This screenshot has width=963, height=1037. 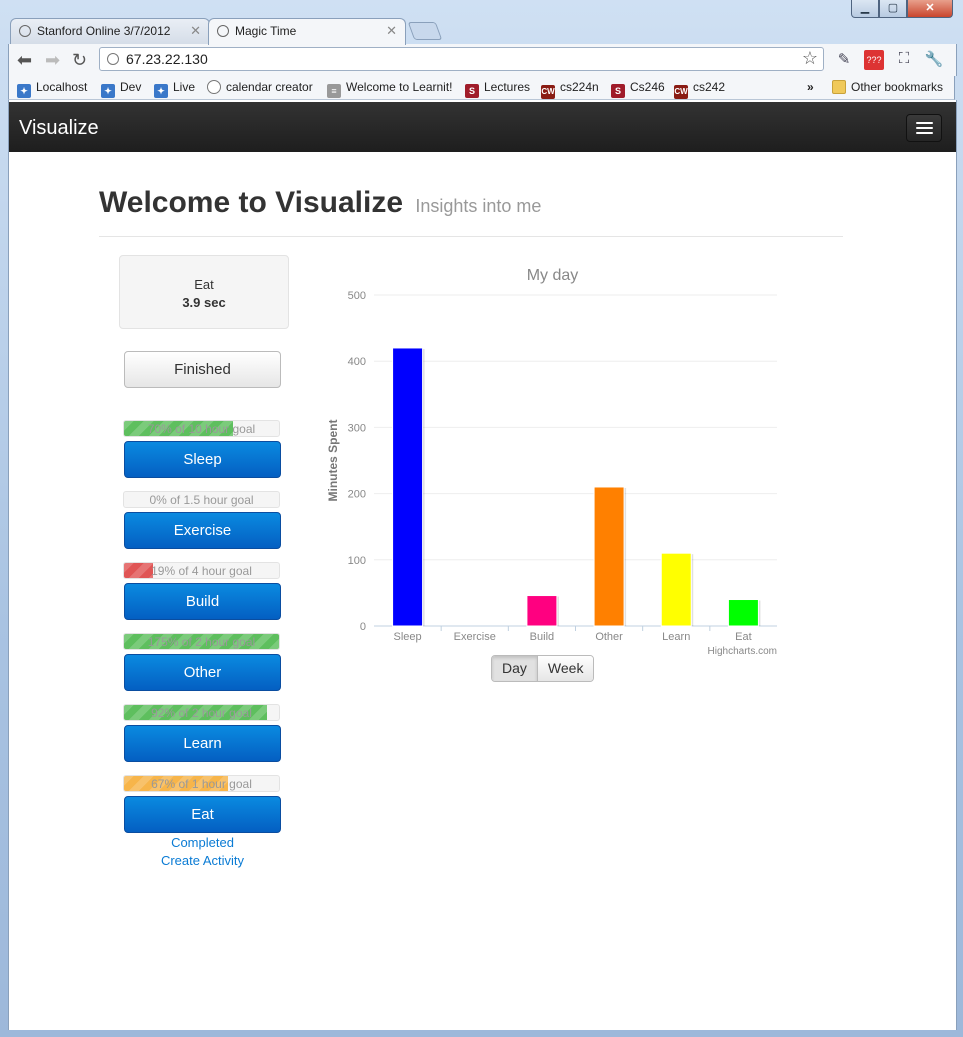 I want to click on goal-progress-bar: 70% of 10 hour goal, so click(x=201, y=428).